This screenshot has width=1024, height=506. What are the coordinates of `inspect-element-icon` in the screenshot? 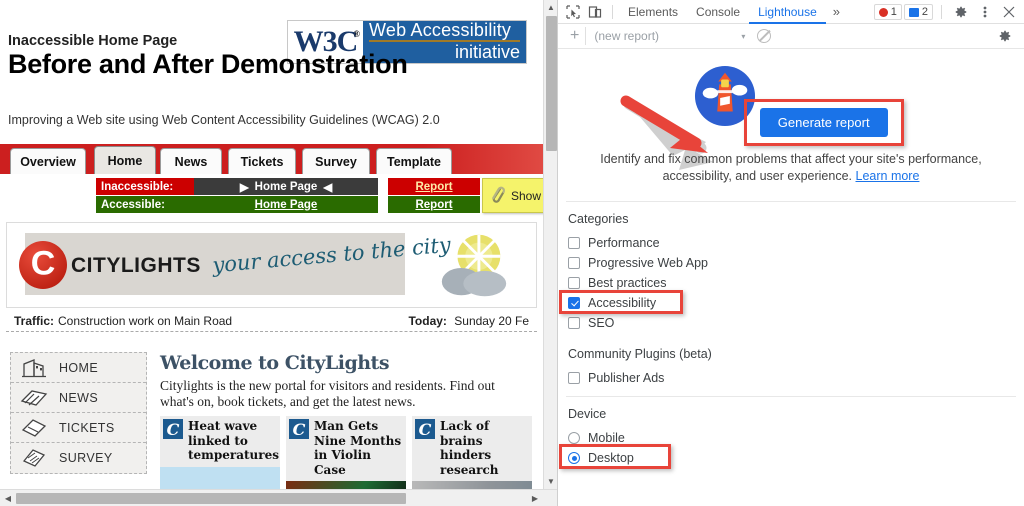 It's located at (573, 12).